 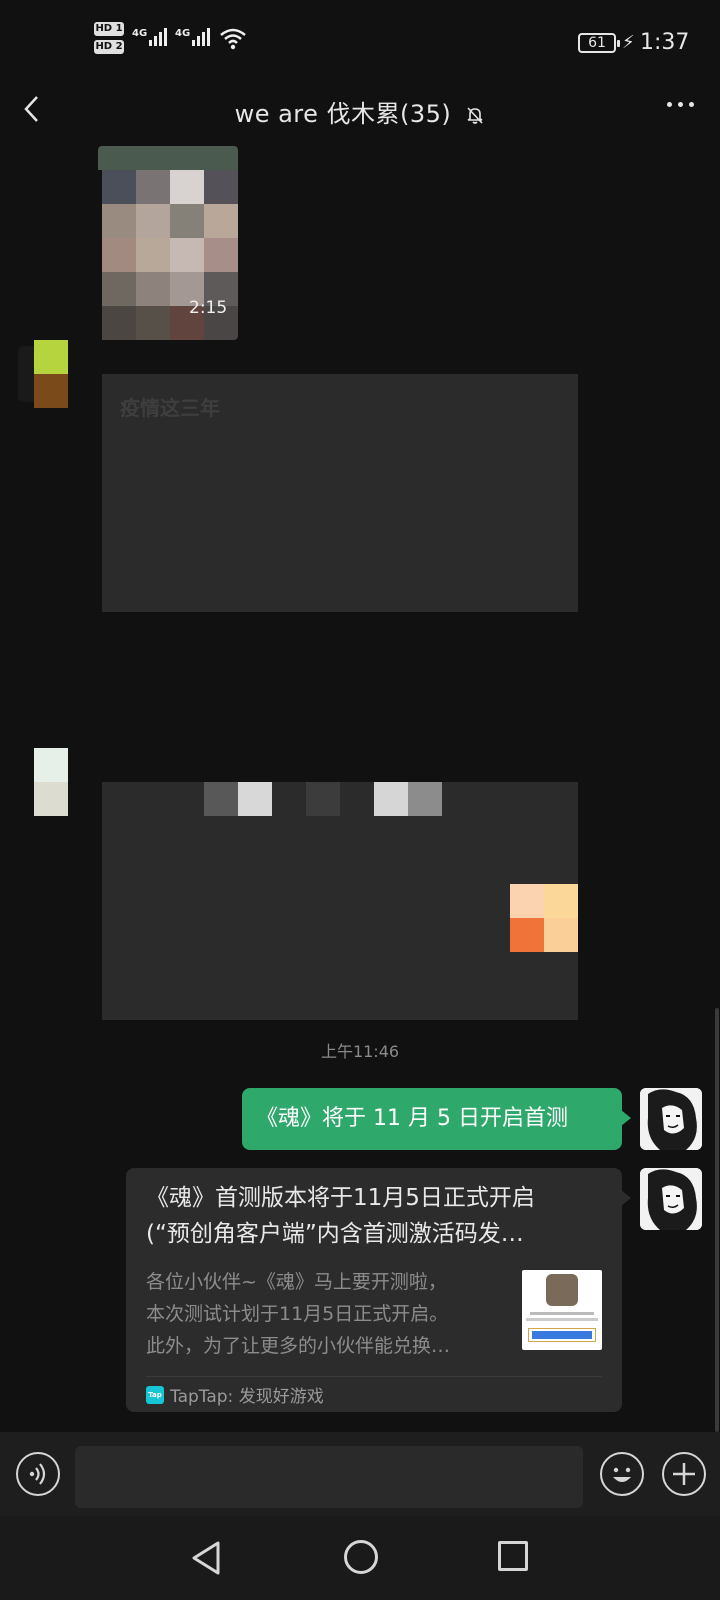 I want to click on status-bar: HD 1 HD 2 4G 4G 61 ⚡ 1:37, so click(x=360, y=40).